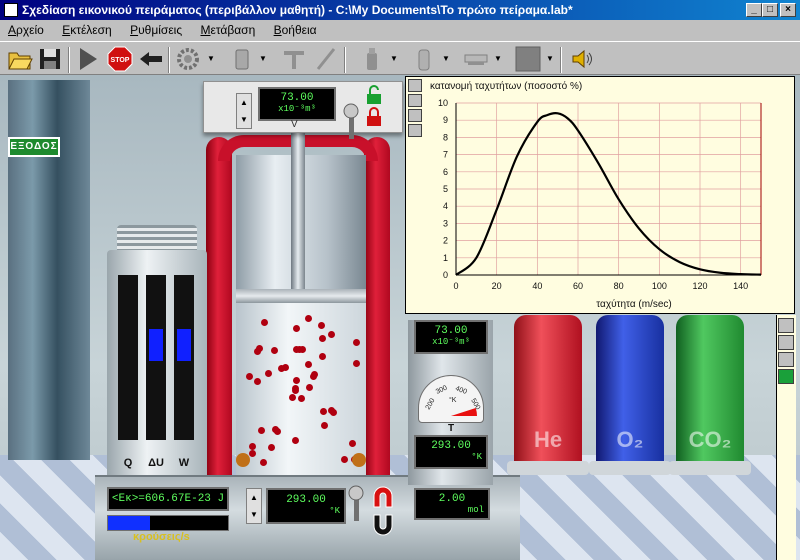 The height and width of the screenshot is (560, 800). I want to click on volume-spinner: ▲ ▼, so click(244, 111).